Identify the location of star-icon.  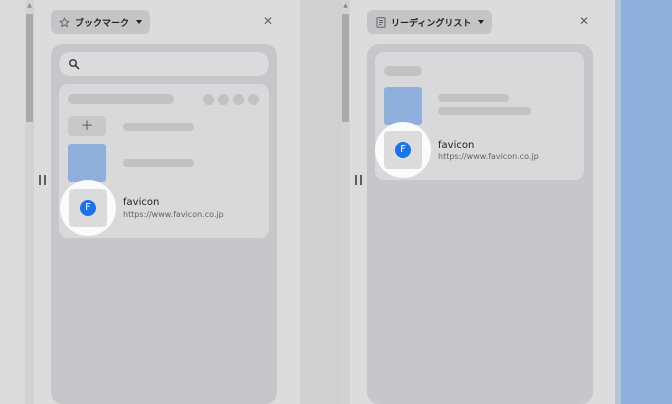
(64, 22).